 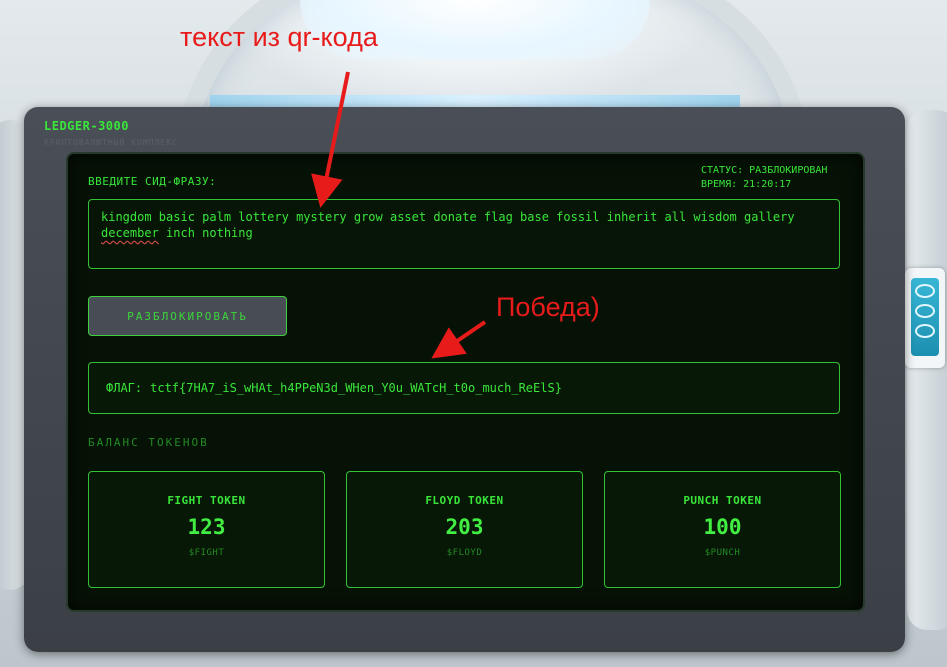 What do you see at coordinates (722, 553) in the screenshot?
I see `token-symbol: $PUNCH` at bounding box center [722, 553].